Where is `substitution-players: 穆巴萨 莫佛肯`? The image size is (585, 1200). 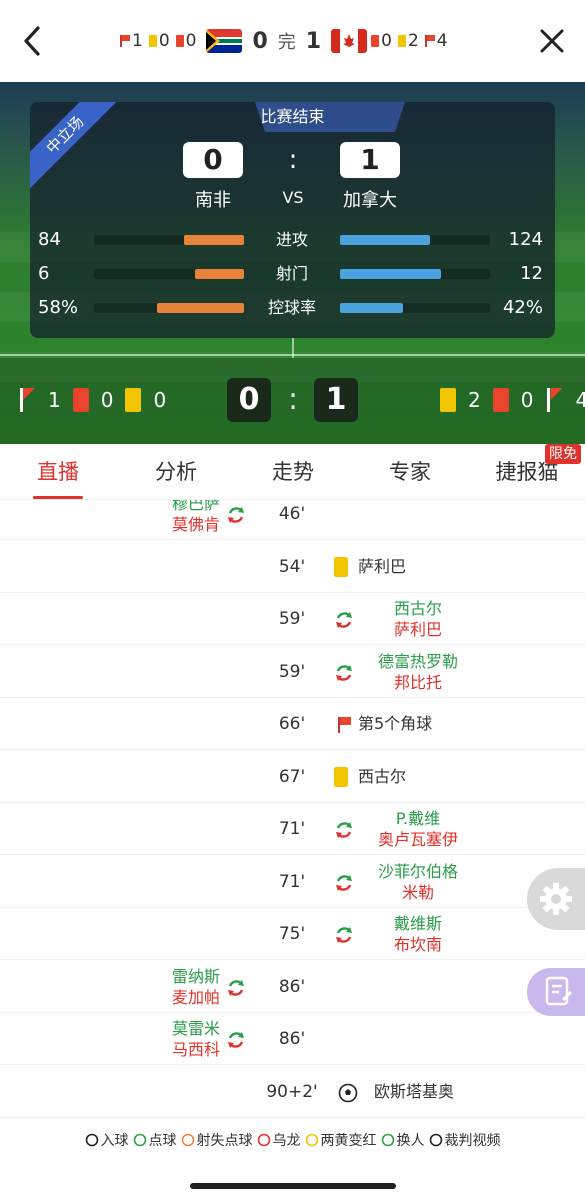 substitution-players: 穆巴萨 莫佛肯 is located at coordinates (165, 517).